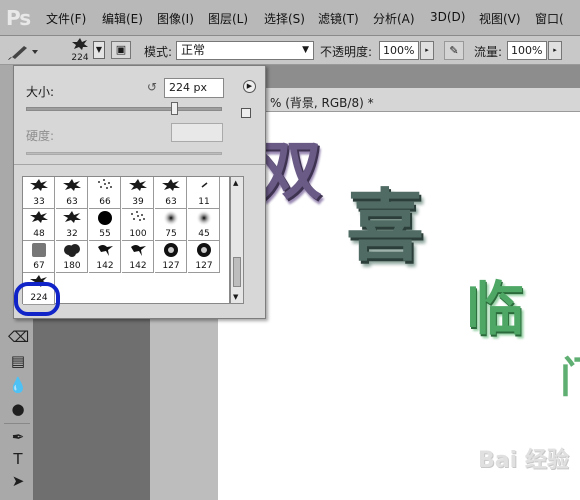 The height and width of the screenshot is (500, 580). What do you see at coordinates (495, 309) in the screenshot?
I see `calligraphy-char-3: 临` at bounding box center [495, 309].